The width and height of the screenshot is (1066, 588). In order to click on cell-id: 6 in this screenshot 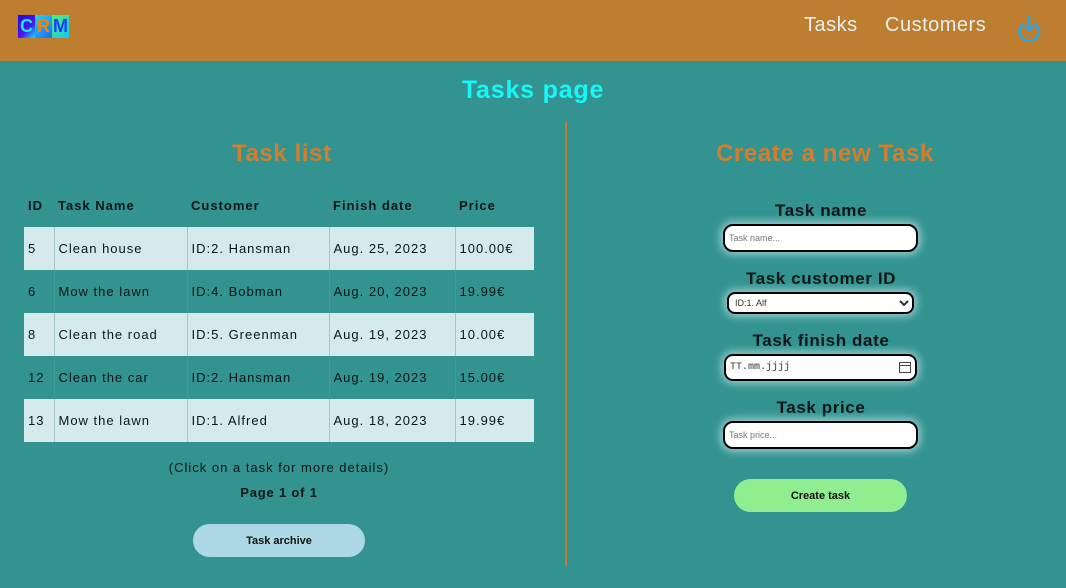, I will do `click(32, 291)`.